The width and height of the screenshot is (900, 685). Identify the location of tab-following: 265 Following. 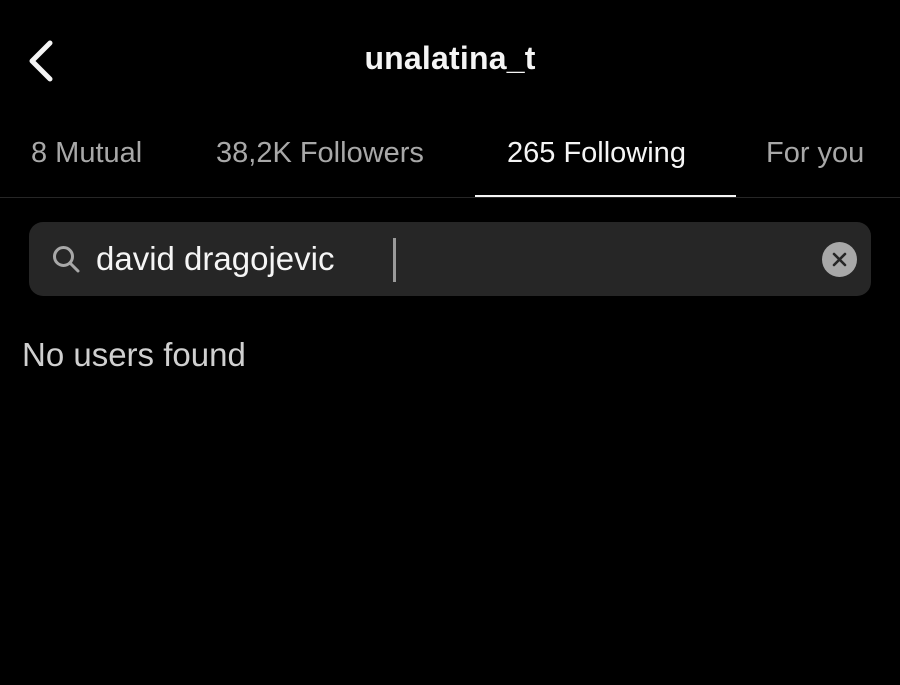
(596, 158).